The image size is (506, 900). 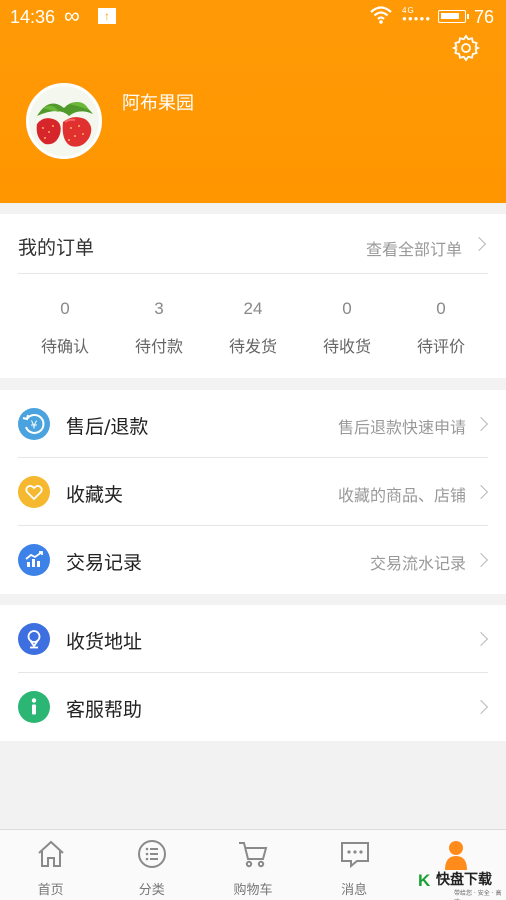 I want to click on menu-hint: 收藏的商品、店铺, so click(x=401, y=495).